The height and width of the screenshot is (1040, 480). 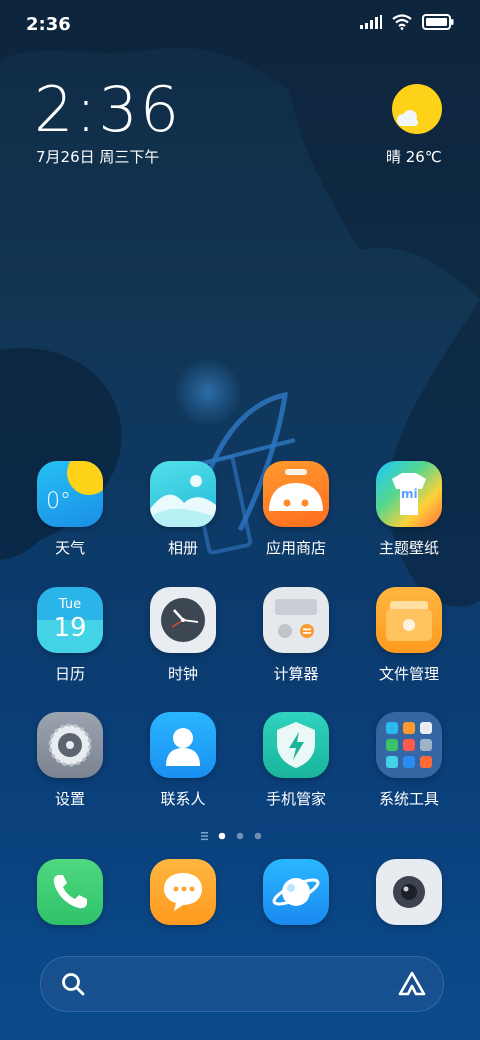 I want to click on camera-icon, so click(x=409, y=892).